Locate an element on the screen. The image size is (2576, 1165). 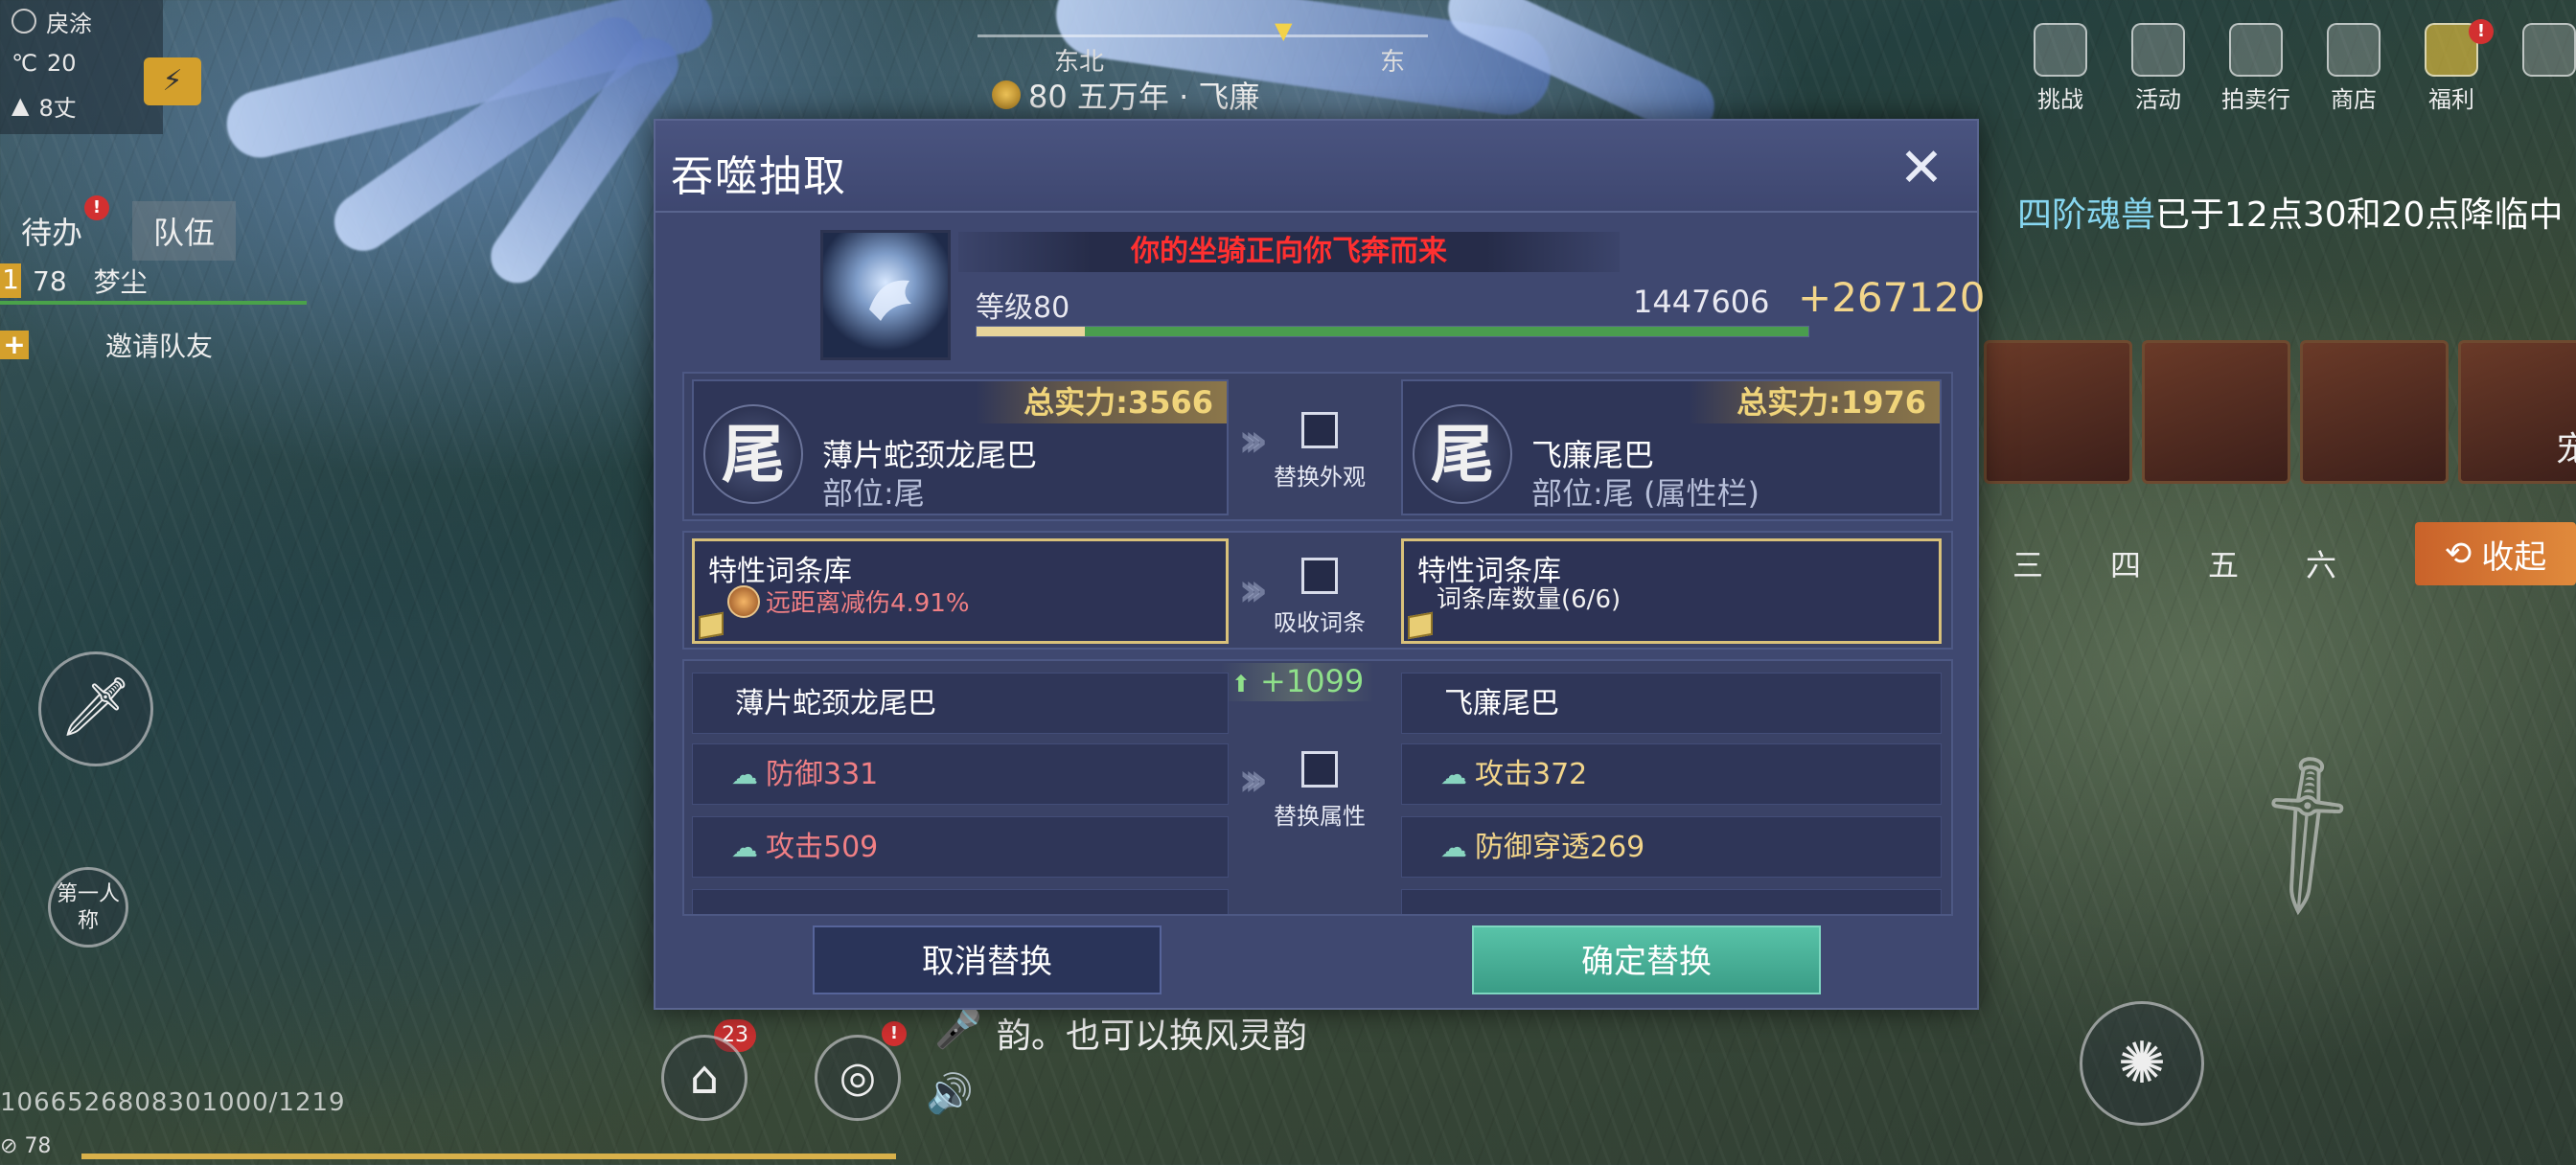
rune-icon: ✺ is located at coordinates (2142, 1063).